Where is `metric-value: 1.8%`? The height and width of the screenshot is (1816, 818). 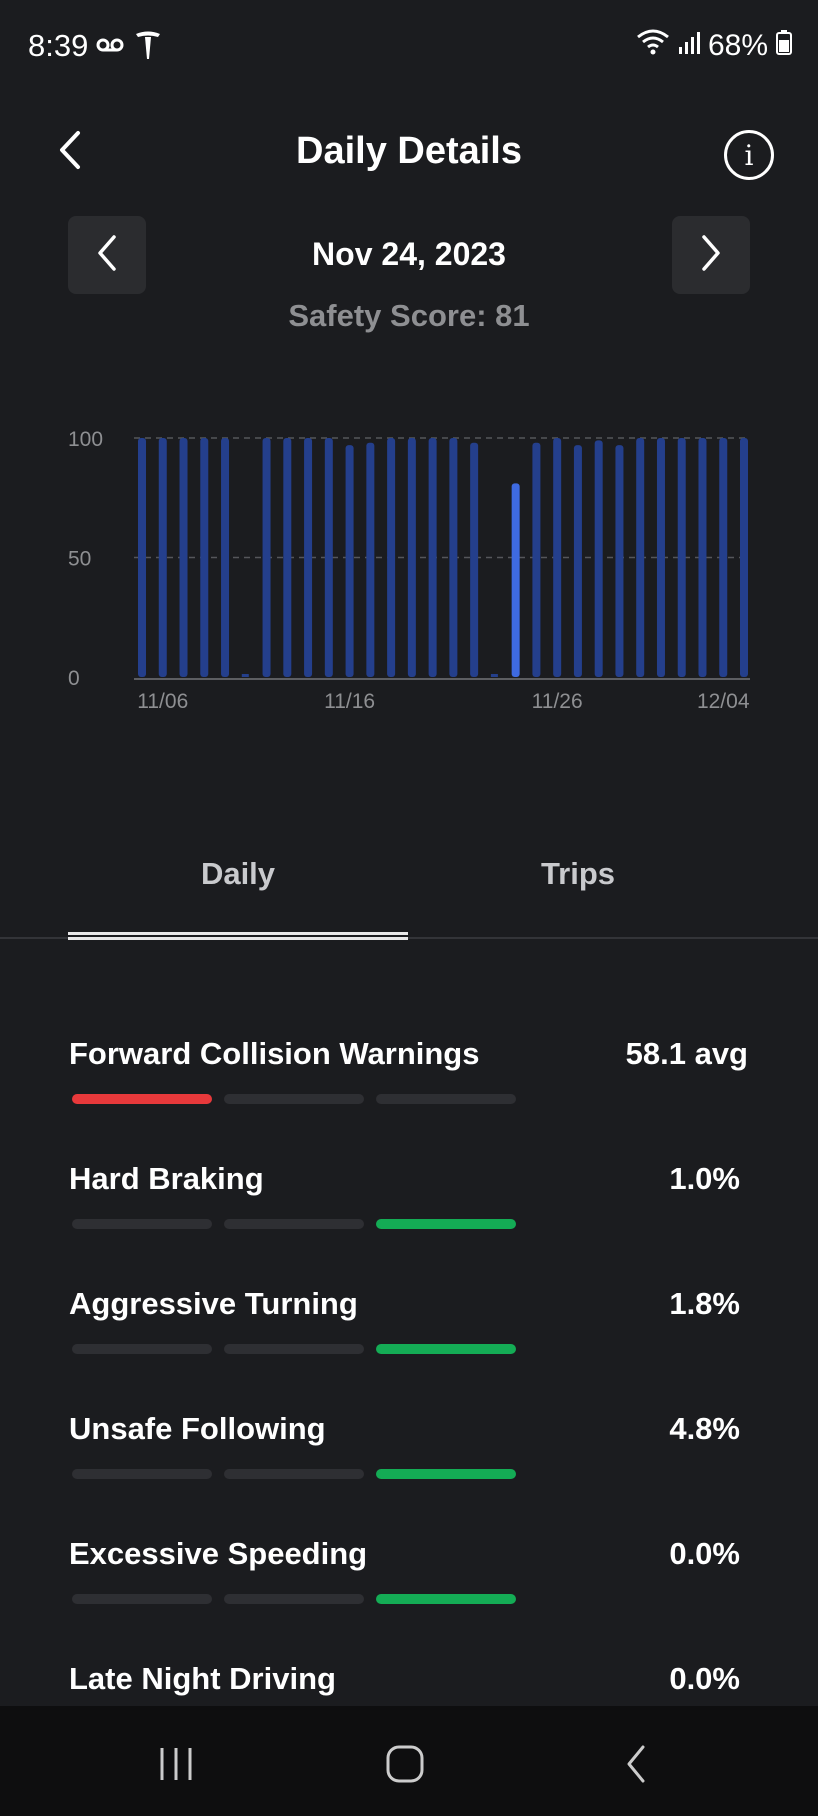
metric-value: 1.8% is located at coordinates (704, 1303).